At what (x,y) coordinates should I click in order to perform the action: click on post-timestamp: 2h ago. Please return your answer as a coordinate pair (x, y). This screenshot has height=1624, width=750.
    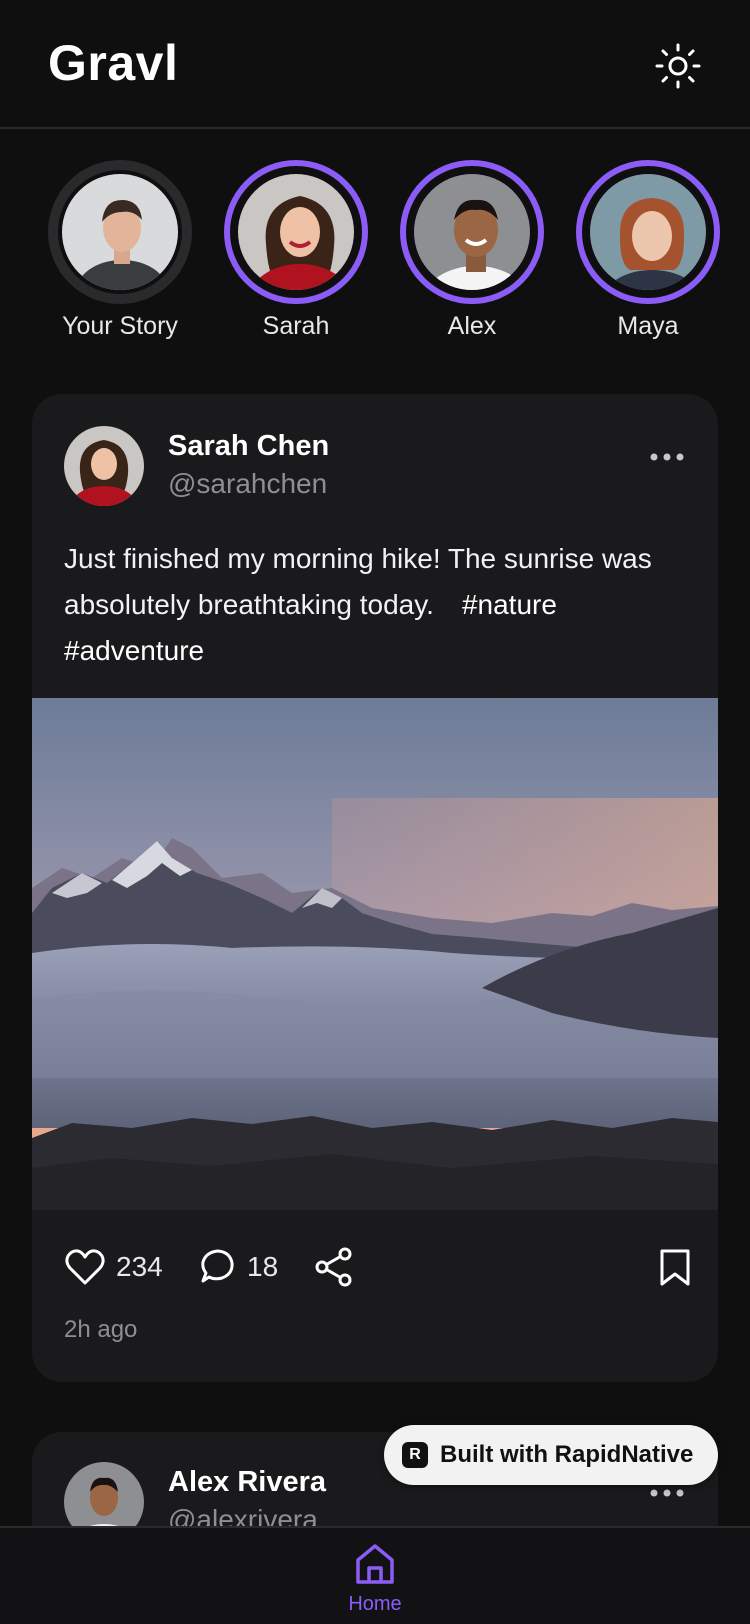
    Looking at the image, I should click on (101, 1329).